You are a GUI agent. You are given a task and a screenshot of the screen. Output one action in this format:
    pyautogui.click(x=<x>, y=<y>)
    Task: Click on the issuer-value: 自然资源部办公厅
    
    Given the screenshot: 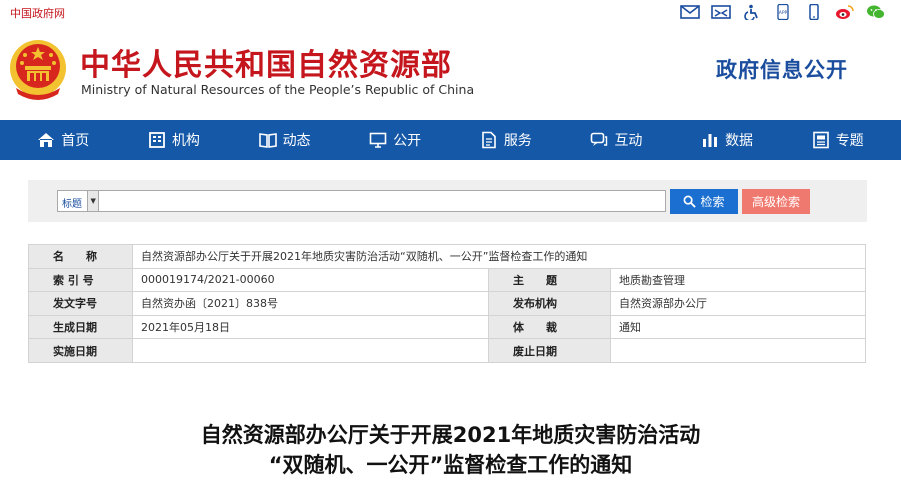 What is the action you would take?
    pyautogui.click(x=738, y=303)
    